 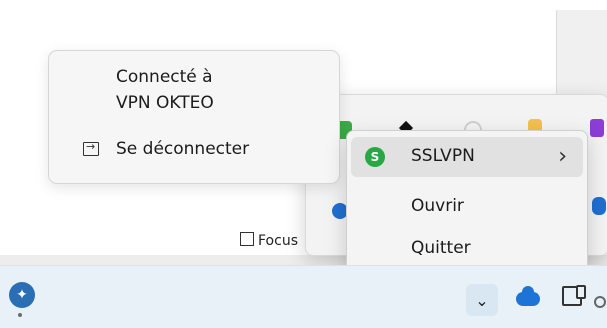 I want to click on menu-item-ouvrir: Ouvrir, so click(x=467, y=207).